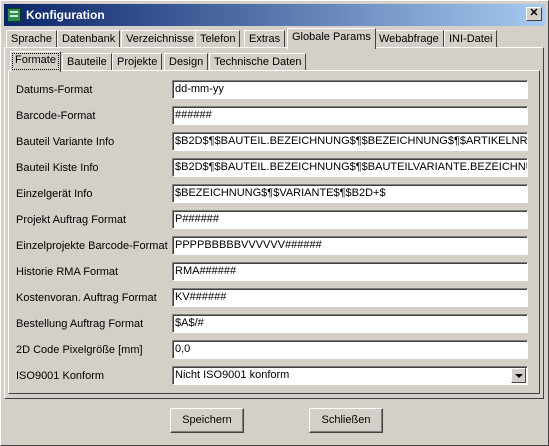  What do you see at coordinates (160, 39) in the screenshot?
I see `tab-verzeichnisse: Verzeichnisse` at bounding box center [160, 39].